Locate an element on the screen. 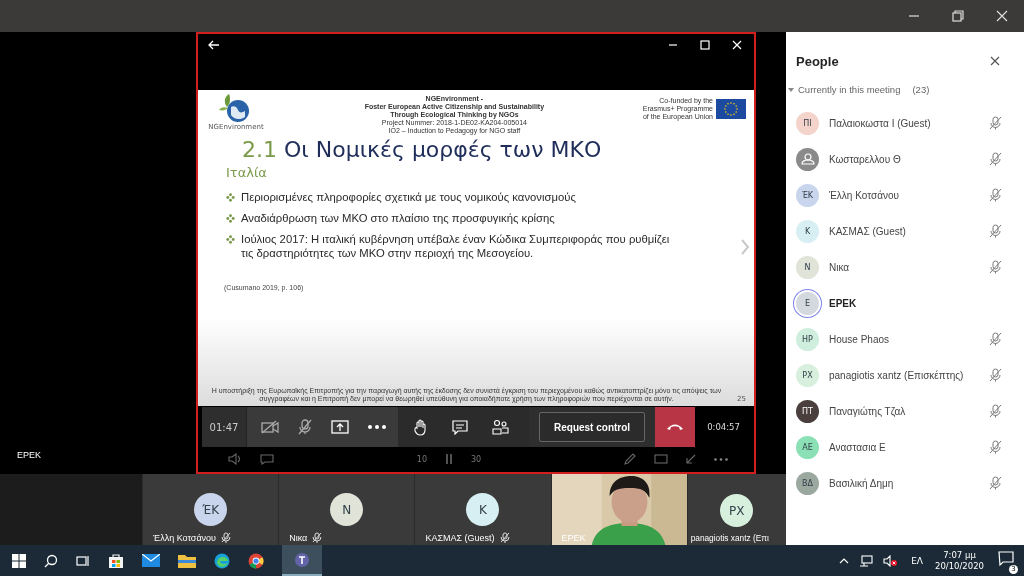  participant-count: (23) is located at coordinates (921, 89).